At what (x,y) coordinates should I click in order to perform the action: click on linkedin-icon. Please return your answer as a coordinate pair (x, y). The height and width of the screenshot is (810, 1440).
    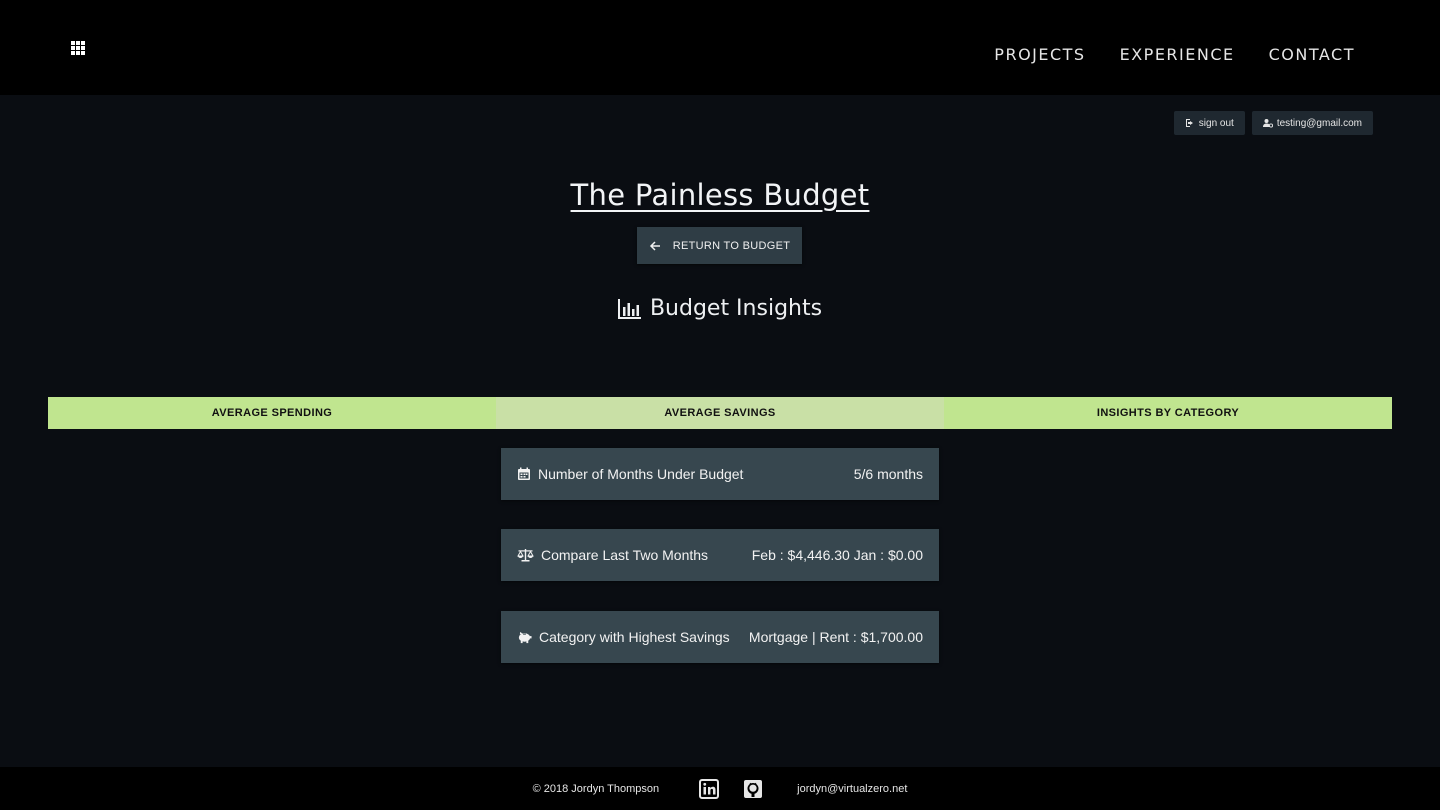
    Looking at the image, I should click on (709, 788).